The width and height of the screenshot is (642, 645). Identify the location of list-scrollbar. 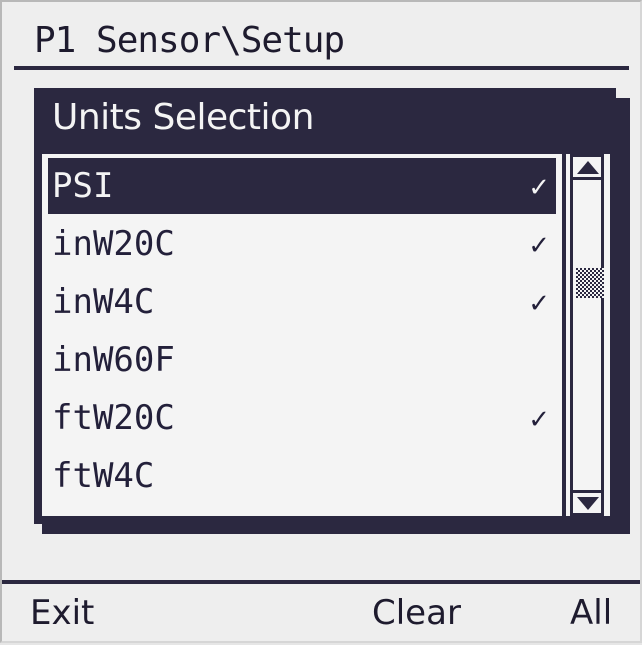
(588, 335).